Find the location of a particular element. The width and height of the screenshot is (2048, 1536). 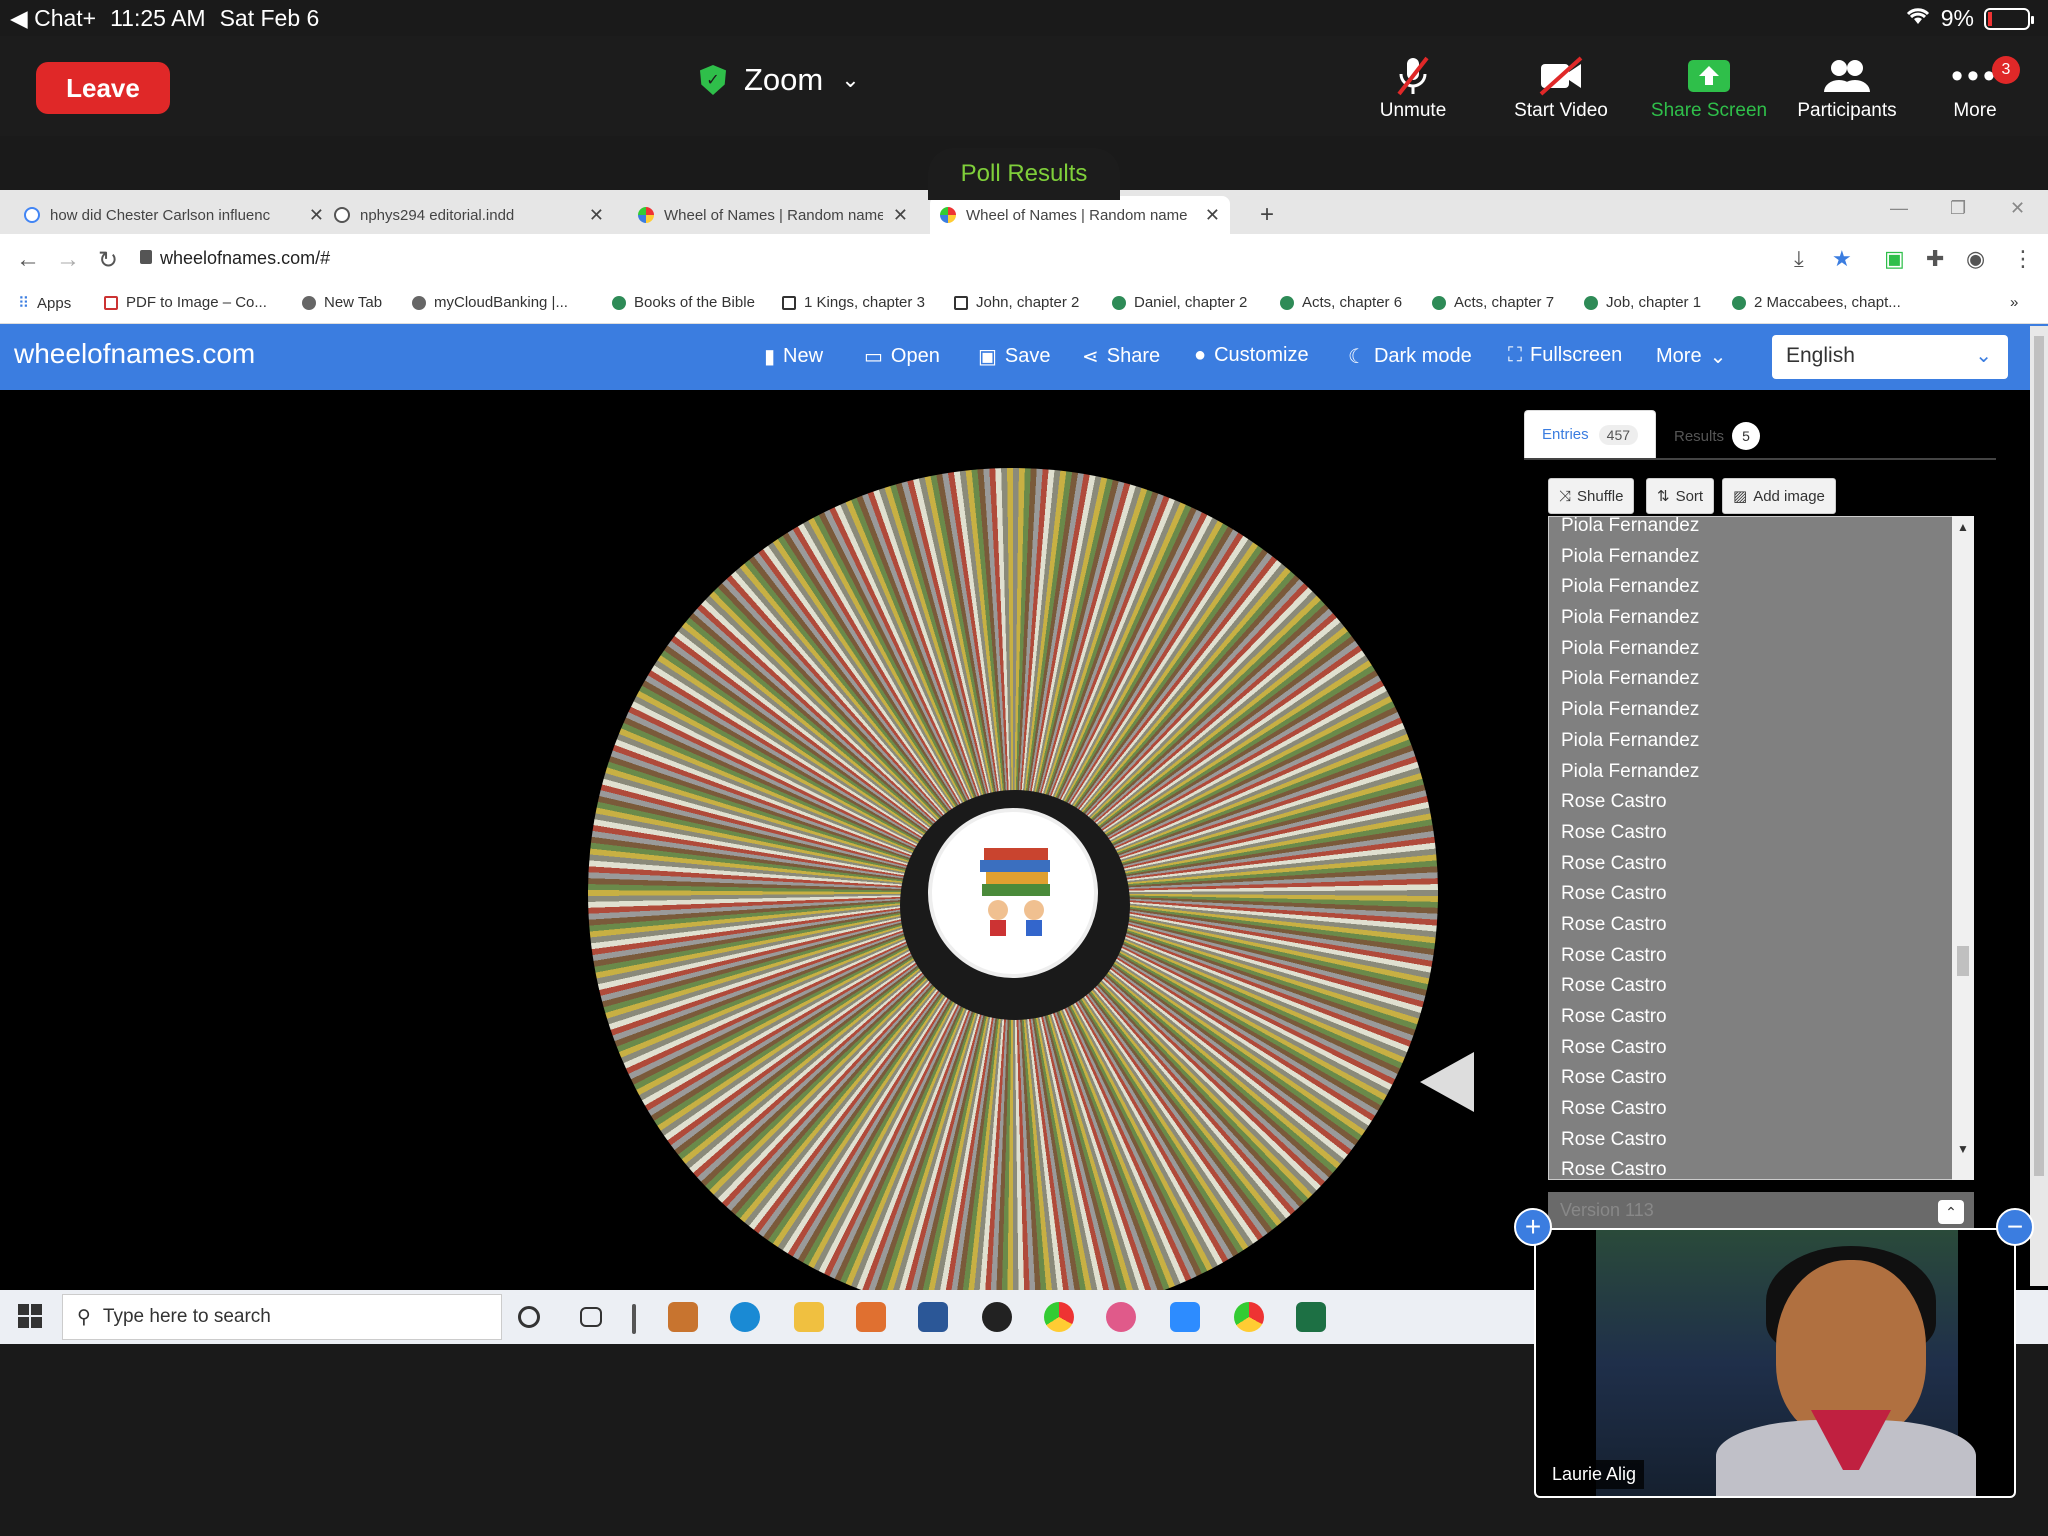

fullscreen-button: ⛶ Fullscreen is located at coordinates (1565, 355).